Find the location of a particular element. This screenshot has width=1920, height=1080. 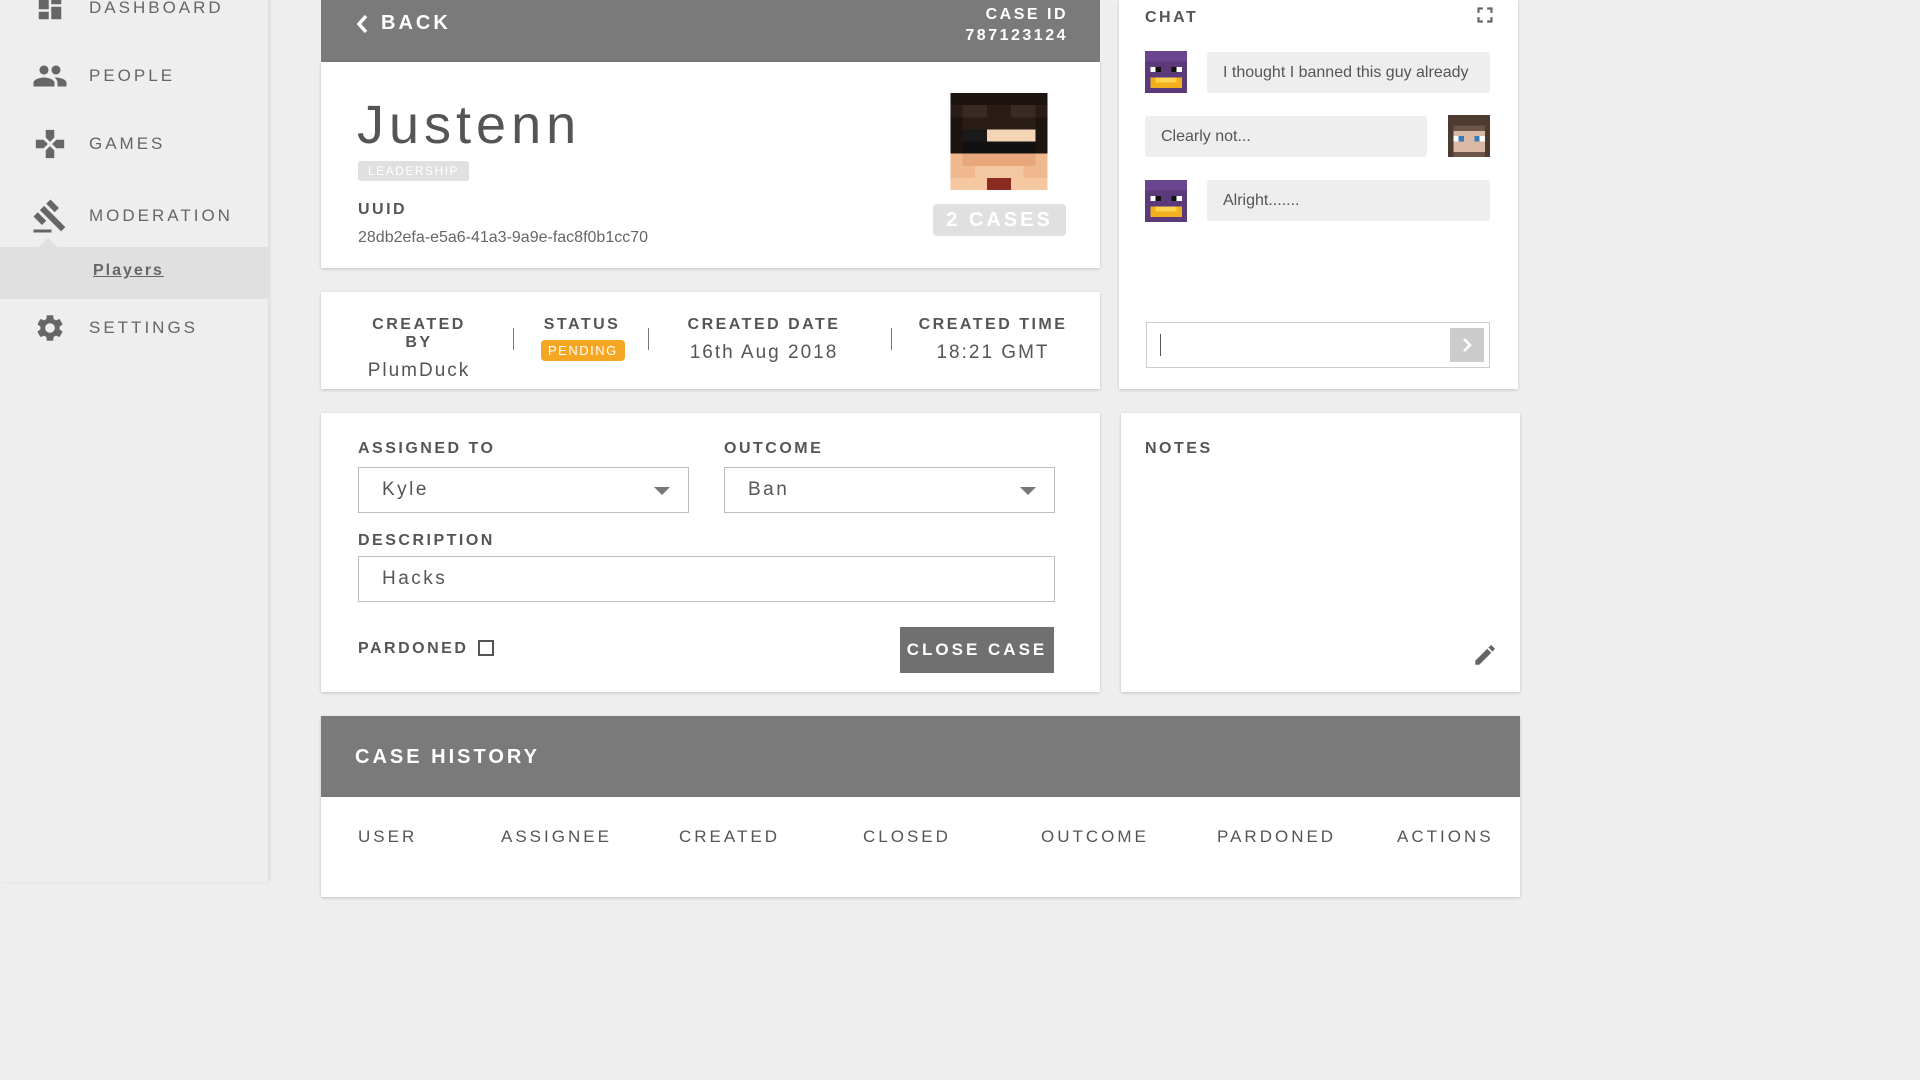

back-button: BACK is located at coordinates (402, 23).